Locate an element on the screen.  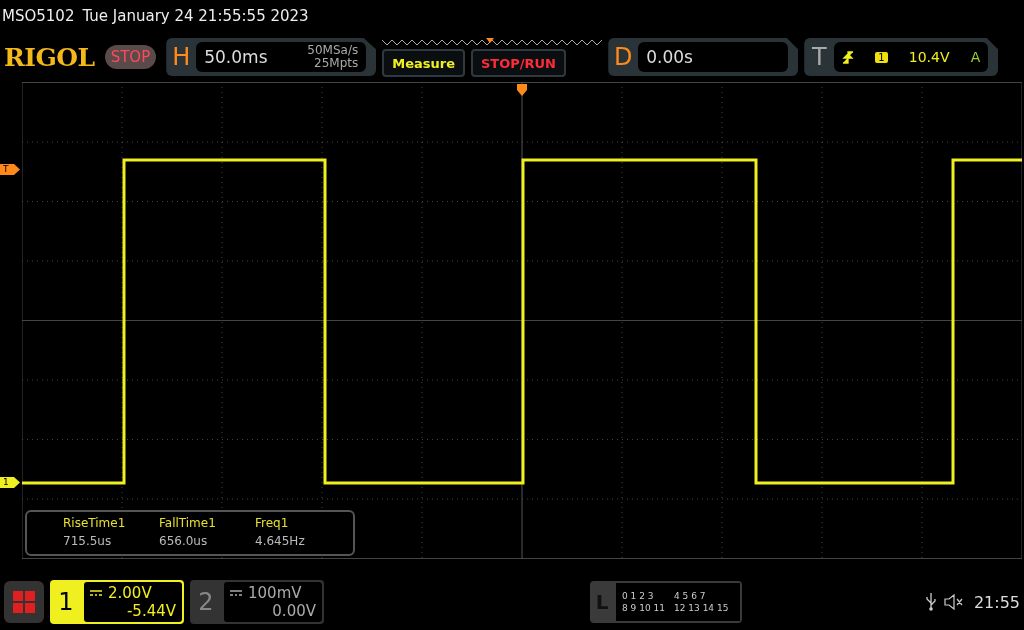
trigger-panel: T 1 10.4V A is located at coordinates (901, 57).